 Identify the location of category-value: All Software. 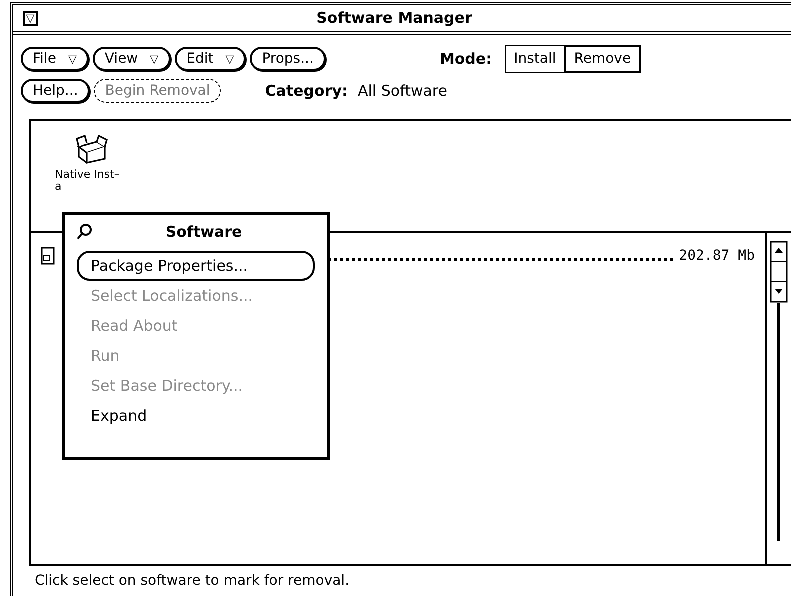
(403, 91).